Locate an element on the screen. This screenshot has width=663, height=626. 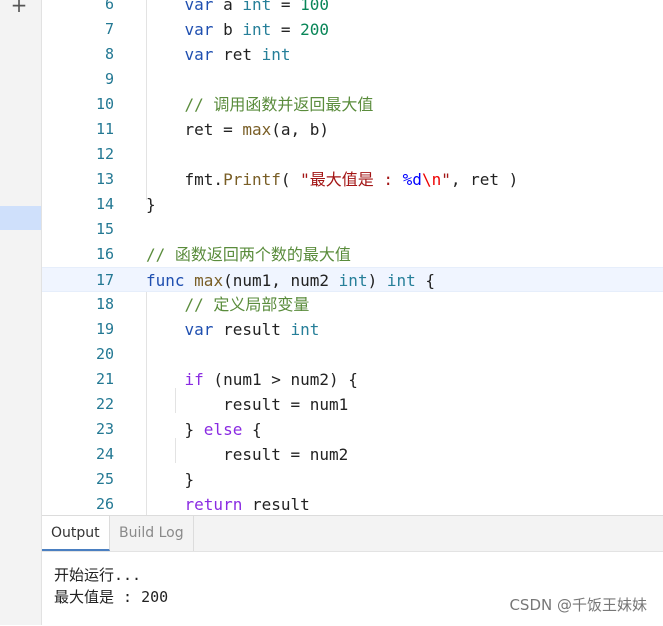
line-number: 12 is located at coordinates (104, 154).